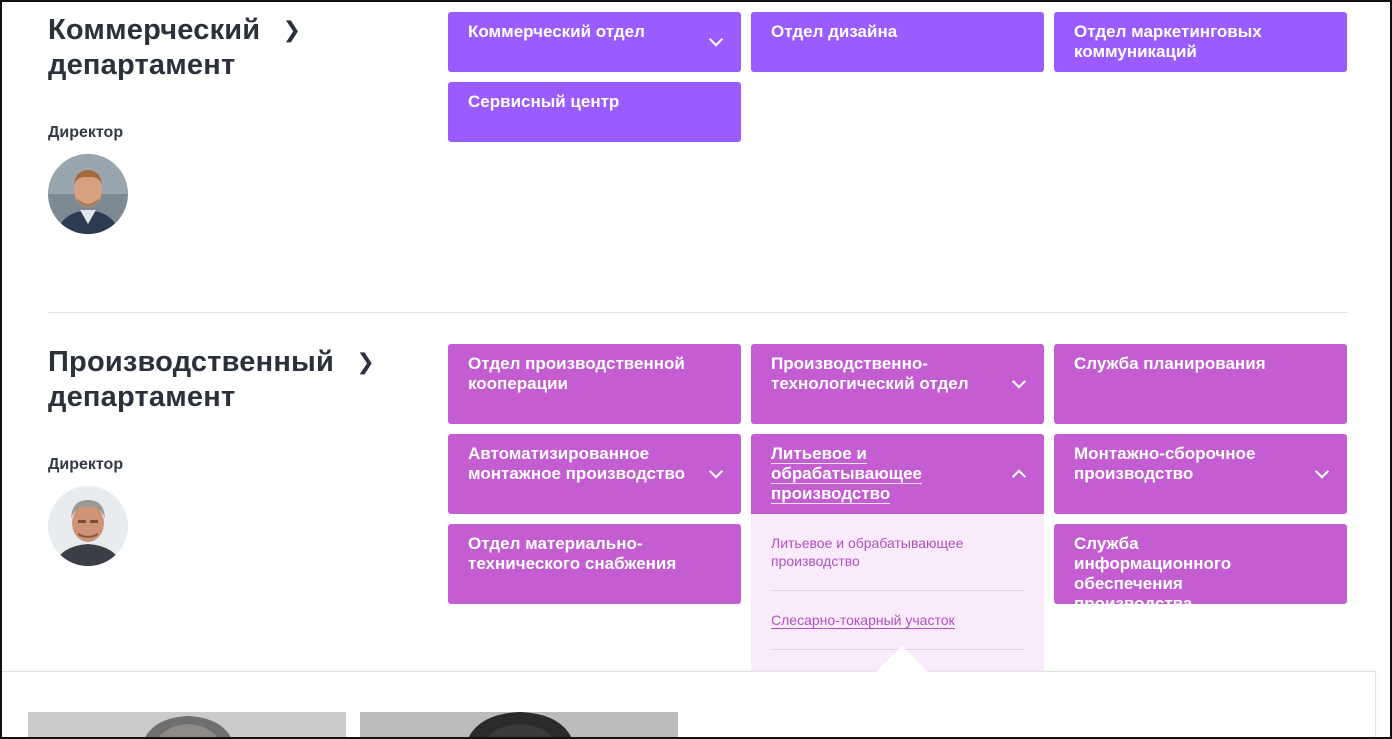 This screenshot has width=1392, height=739. Describe the element at coordinates (228, 47) in the screenshot. I see `department-title-commercial: Коммерческий ❯ департамент` at that location.